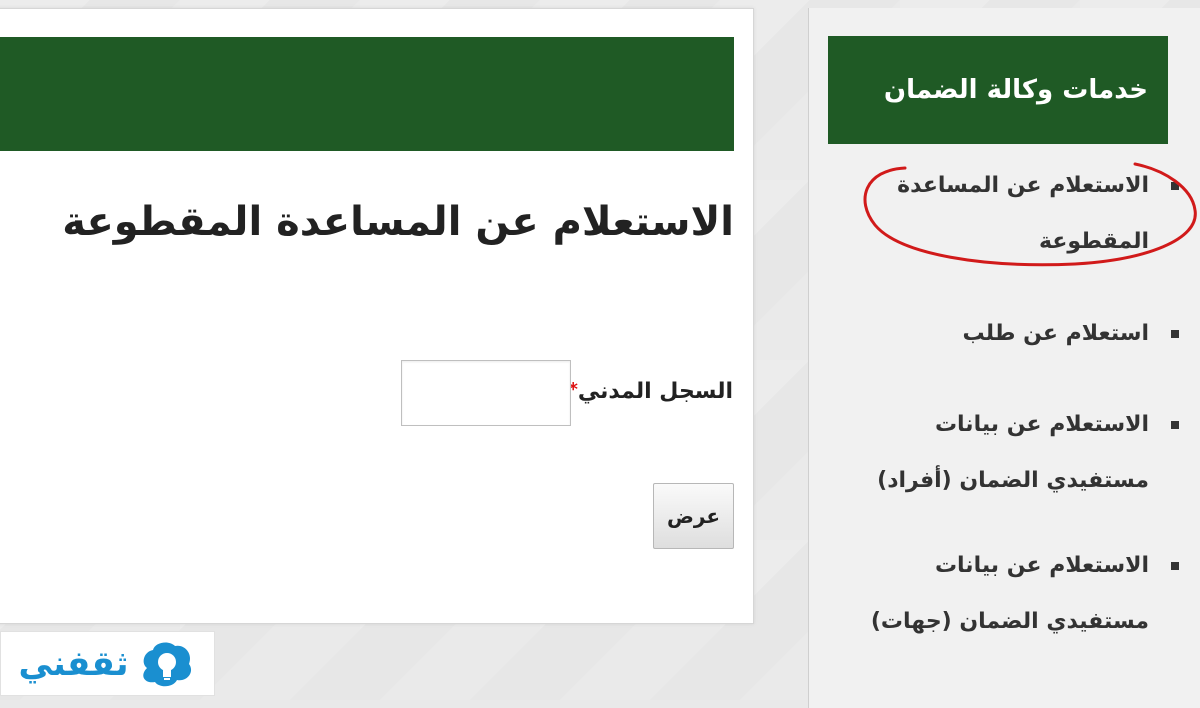  I want to click on show-button: عرض, so click(693, 516).